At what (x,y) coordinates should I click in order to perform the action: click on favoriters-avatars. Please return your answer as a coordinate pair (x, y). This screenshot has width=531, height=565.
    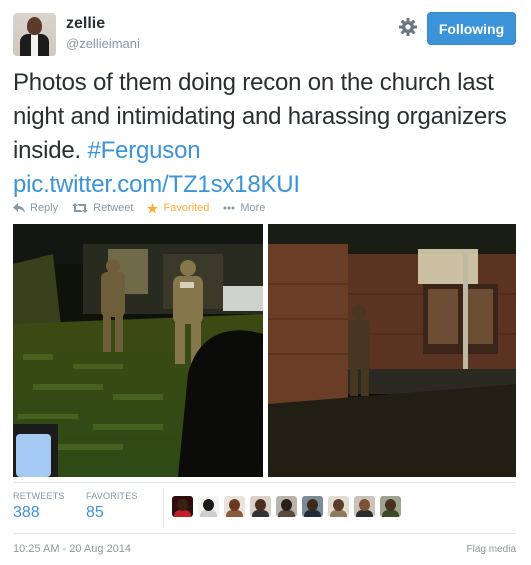
    Looking at the image, I should click on (289, 506).